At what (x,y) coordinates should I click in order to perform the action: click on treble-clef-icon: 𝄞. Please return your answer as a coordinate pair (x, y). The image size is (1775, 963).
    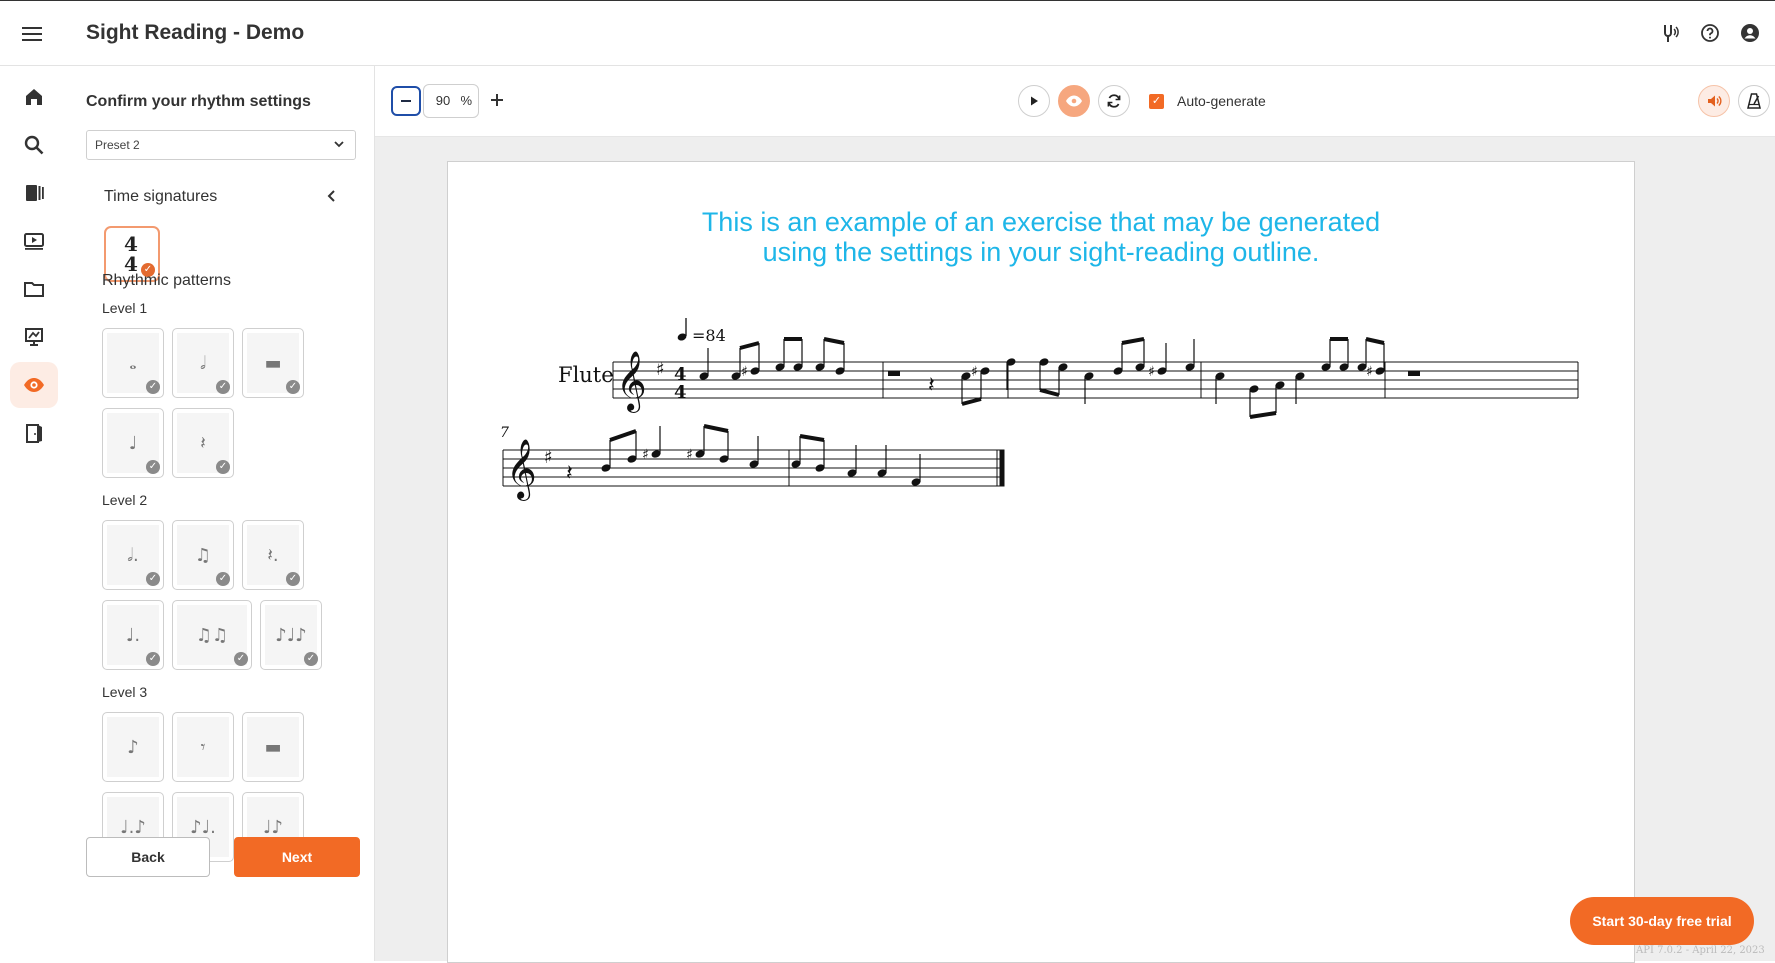
    Looking at the image, I should click on (631, 382).